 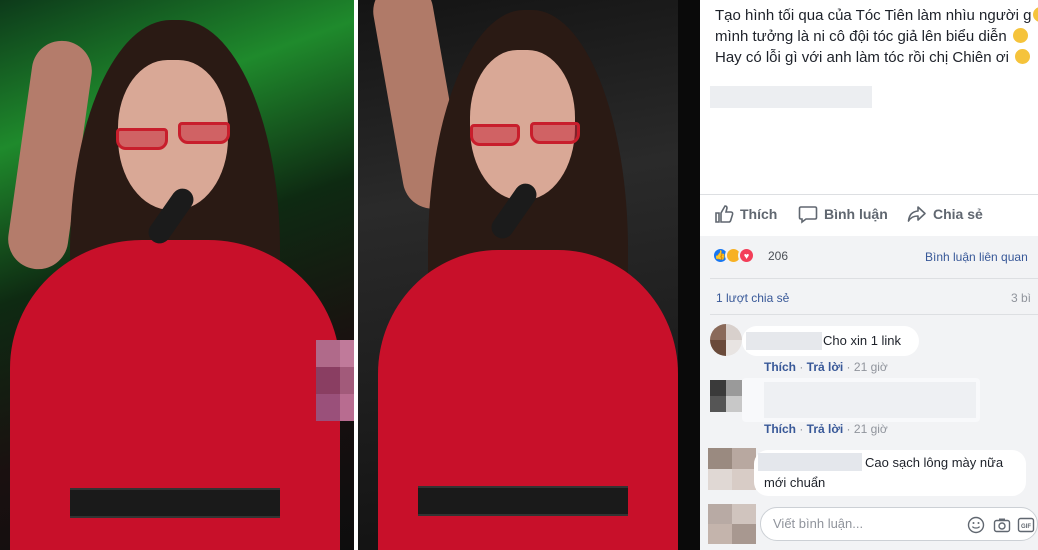 What do you see at coordinates (1002, 525) in the screenshot?
I see `camera-icon` at bounding box center [1002, 525].